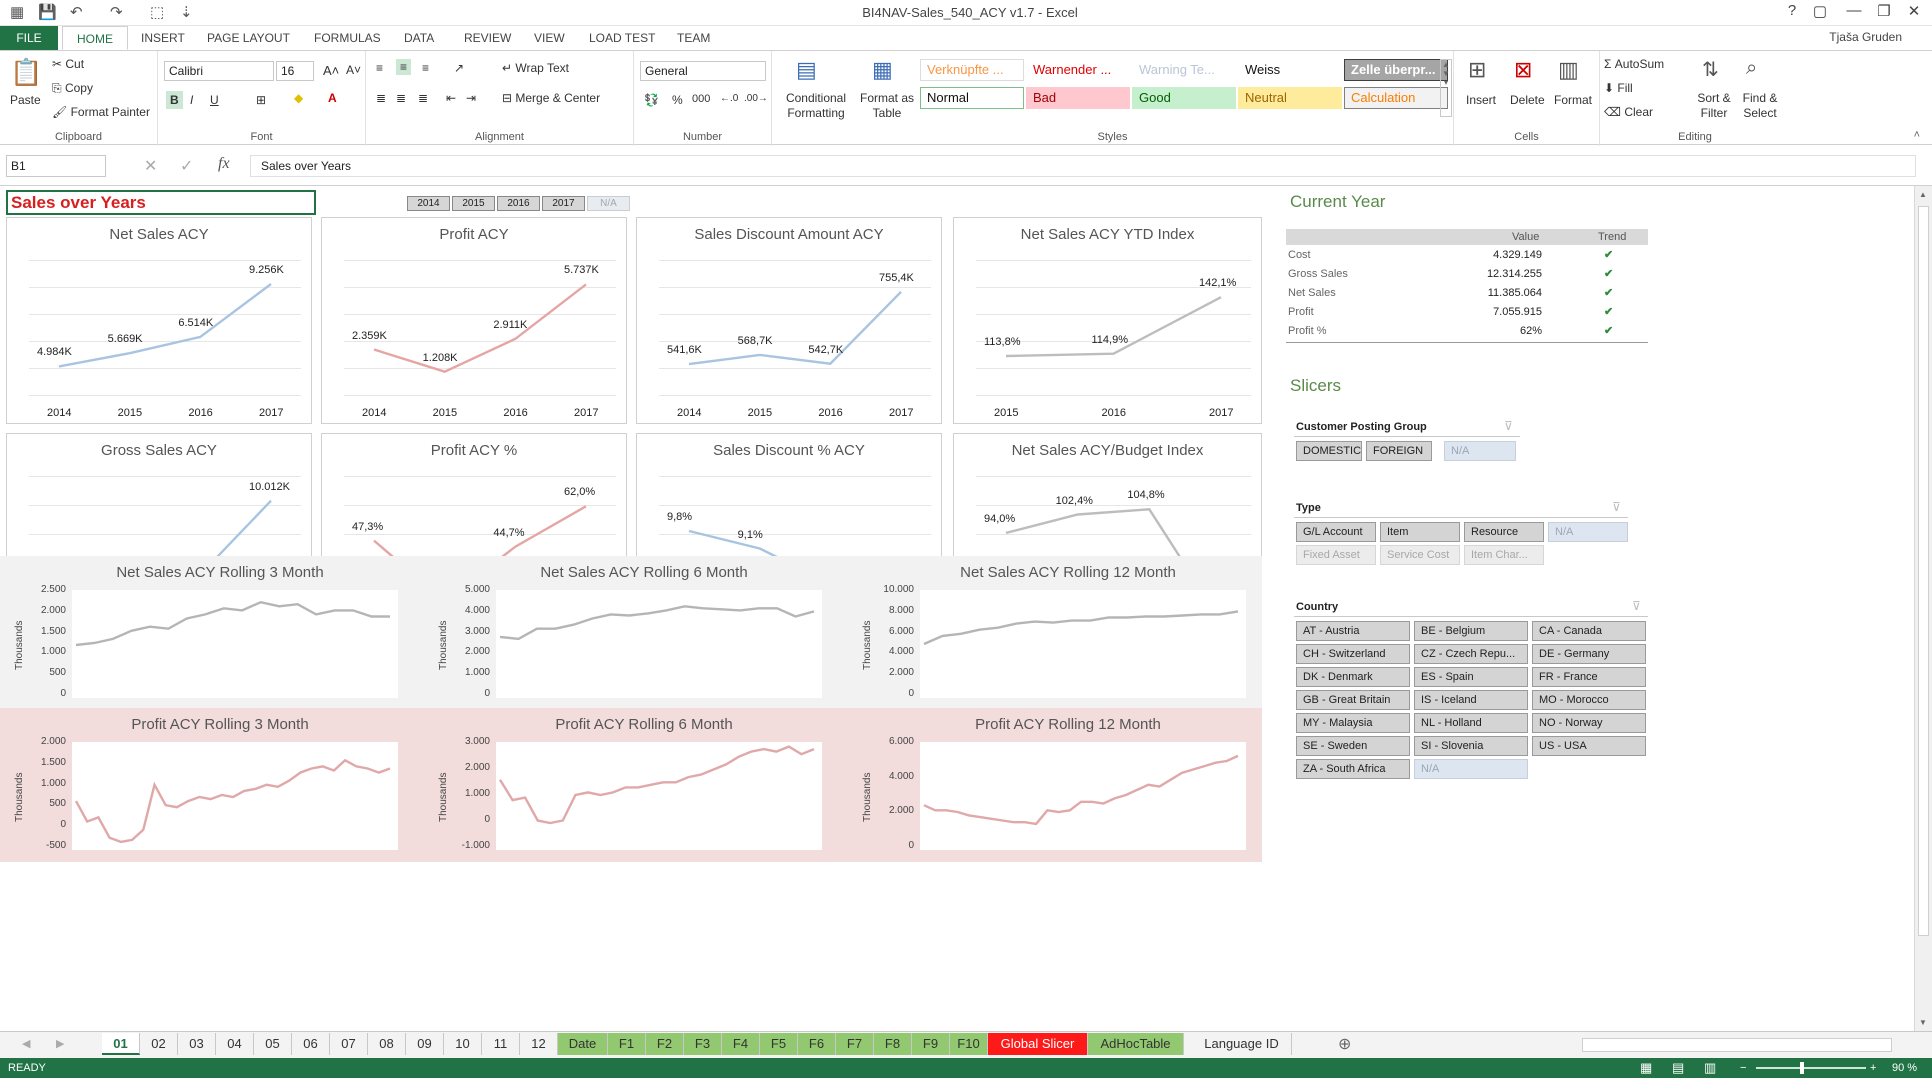  What do you see at coordinates (379, 68) in the screenshot?
I see `align-top-icon: ≡` at bounding box center [379, 68].